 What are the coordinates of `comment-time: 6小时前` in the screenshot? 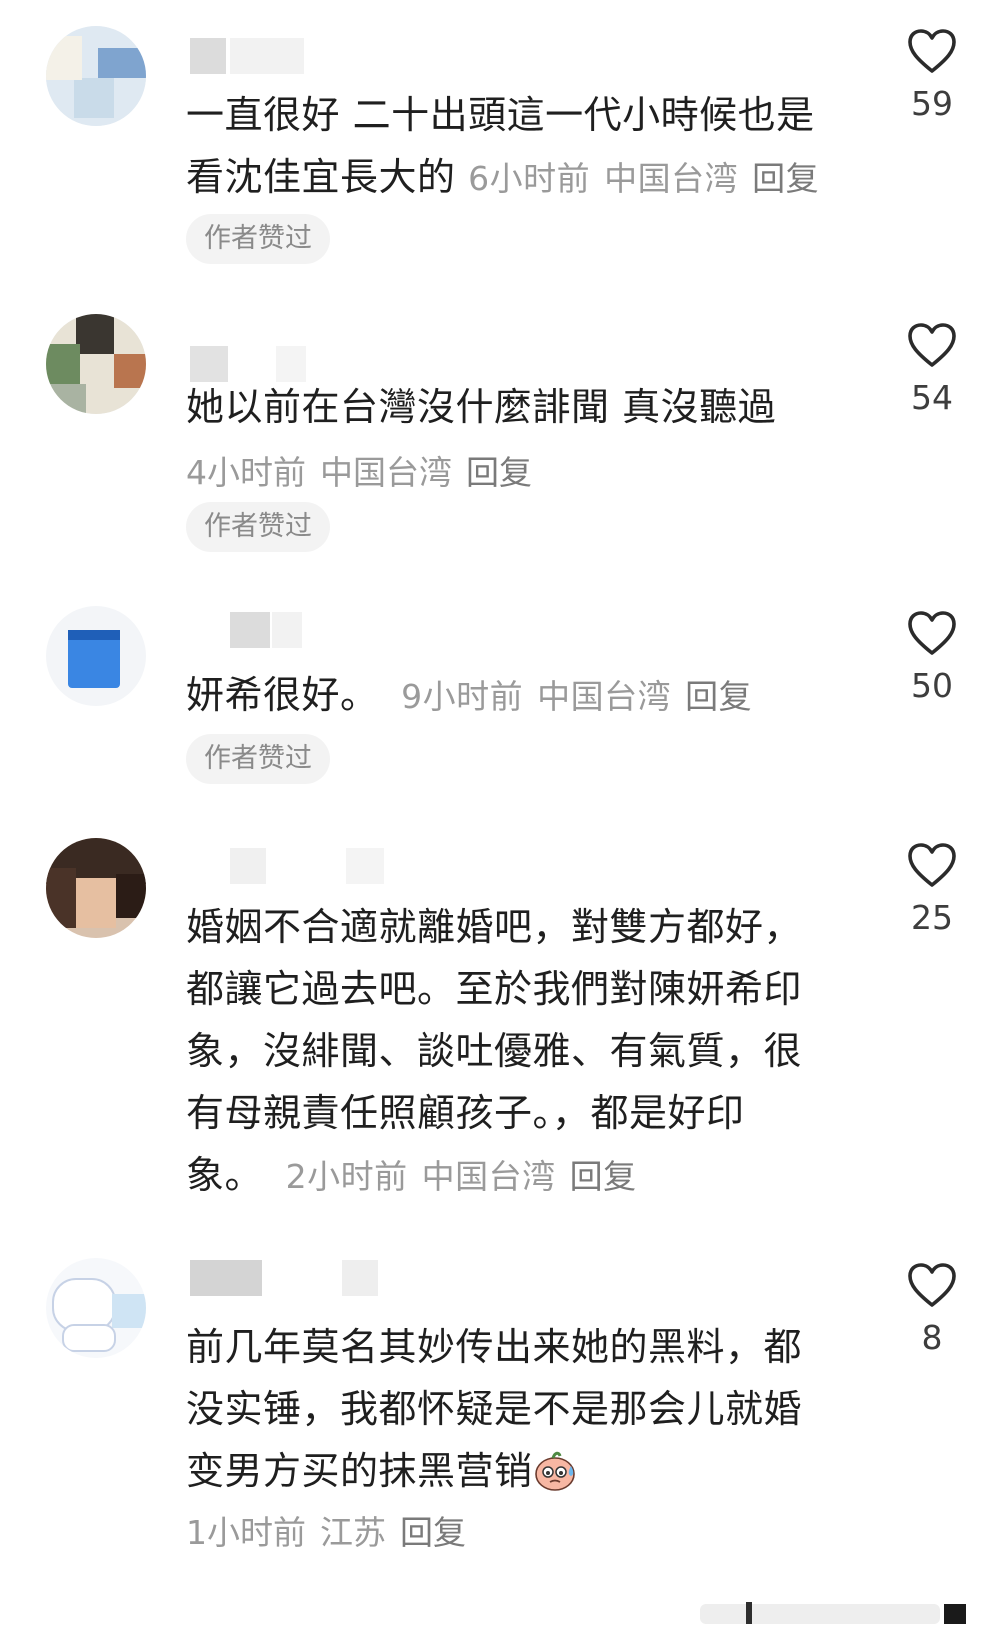 It's located at (529, 178).